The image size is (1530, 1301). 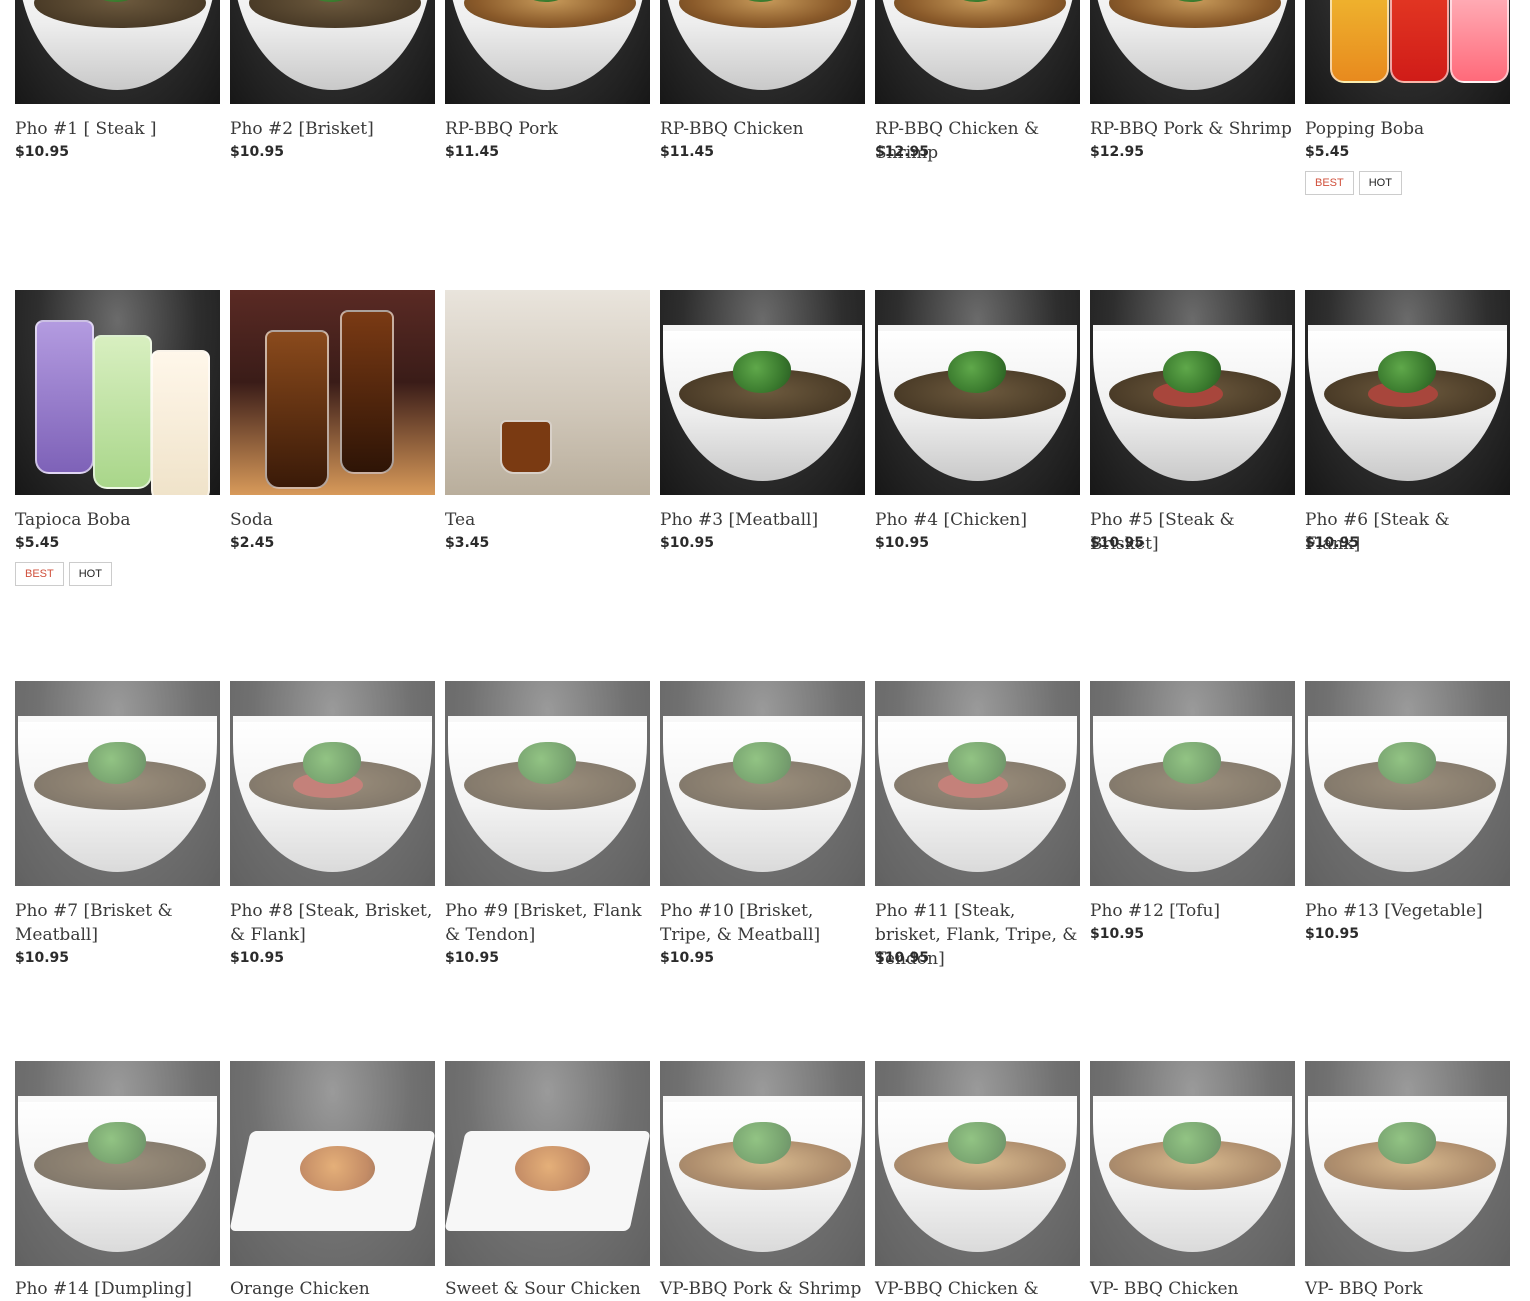 I want to click on menu-item-name: VP-BBQ Pork & Shrimp, so click(x=762, y=1289).